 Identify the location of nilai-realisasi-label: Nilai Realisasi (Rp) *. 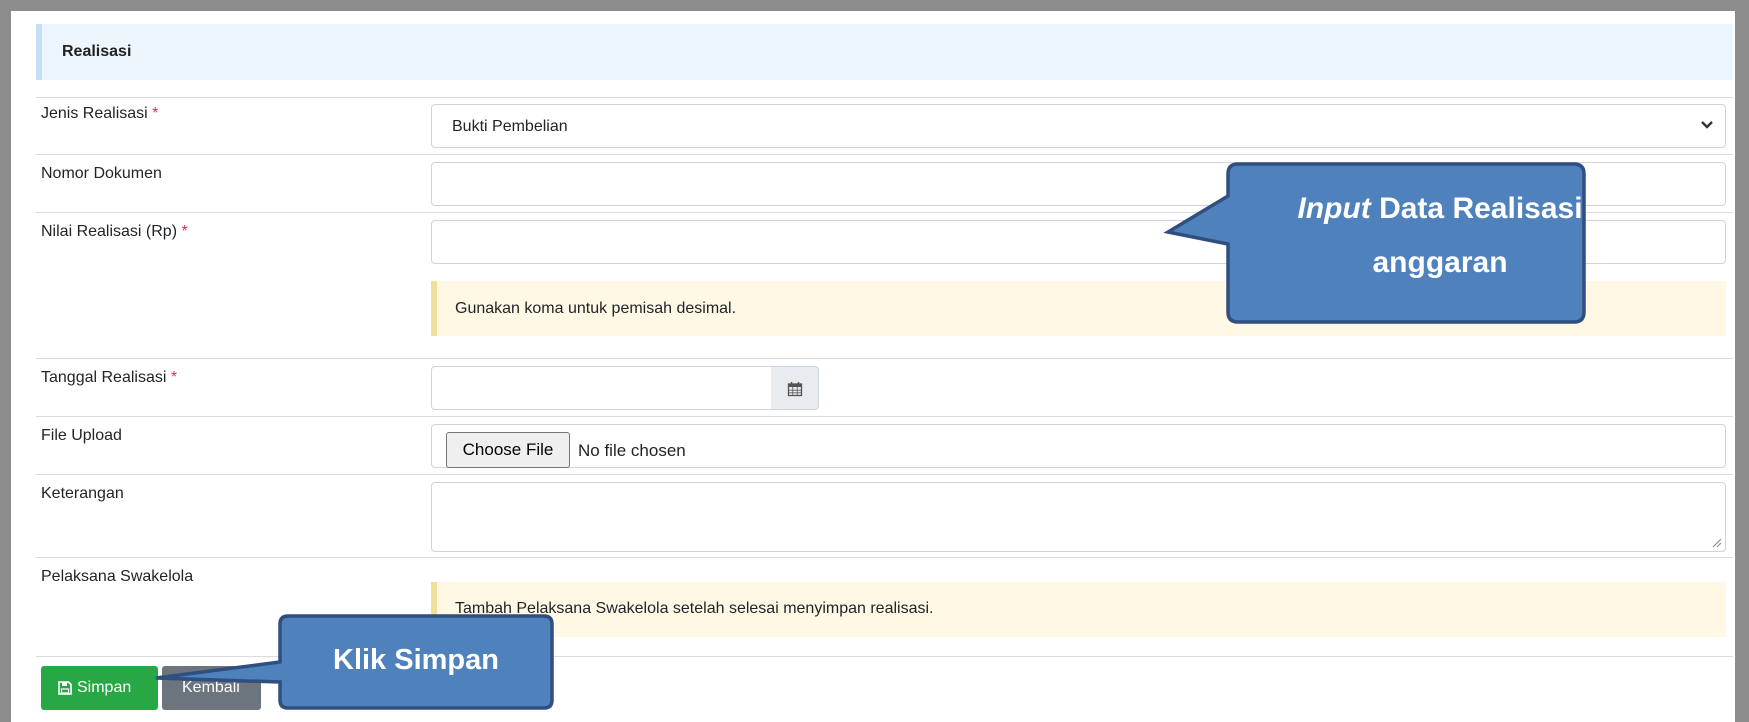
(114, 231).